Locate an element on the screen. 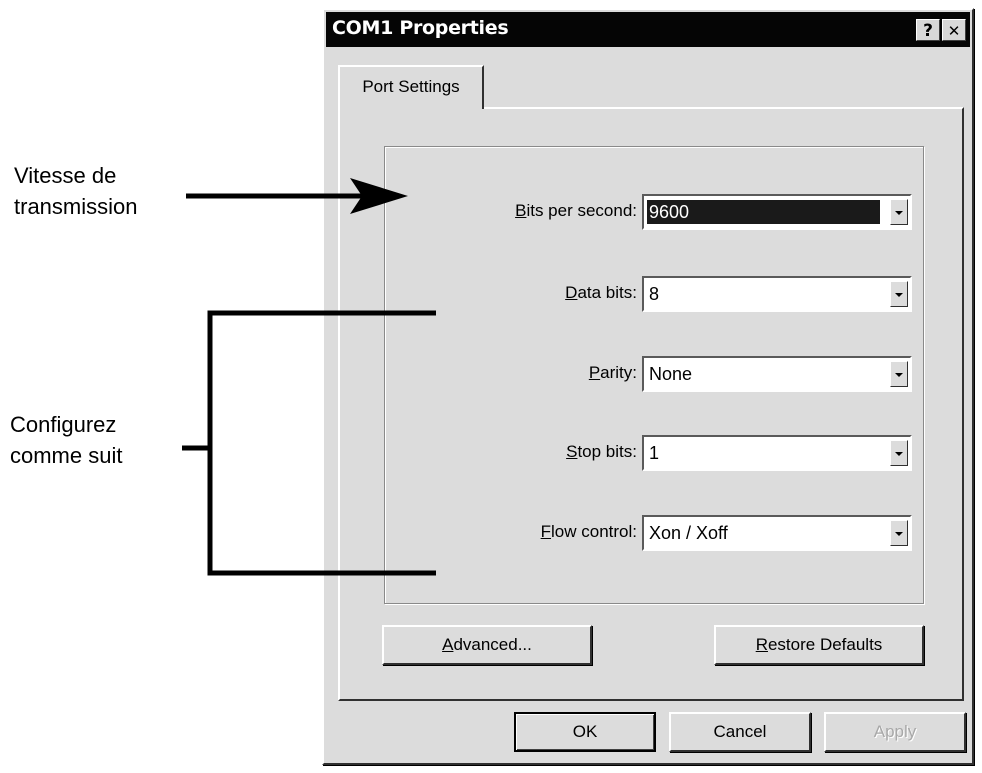 Image resolution: width=982 pixels, height=773 pixels. configure-bracket is located at coordinates (321, 443).